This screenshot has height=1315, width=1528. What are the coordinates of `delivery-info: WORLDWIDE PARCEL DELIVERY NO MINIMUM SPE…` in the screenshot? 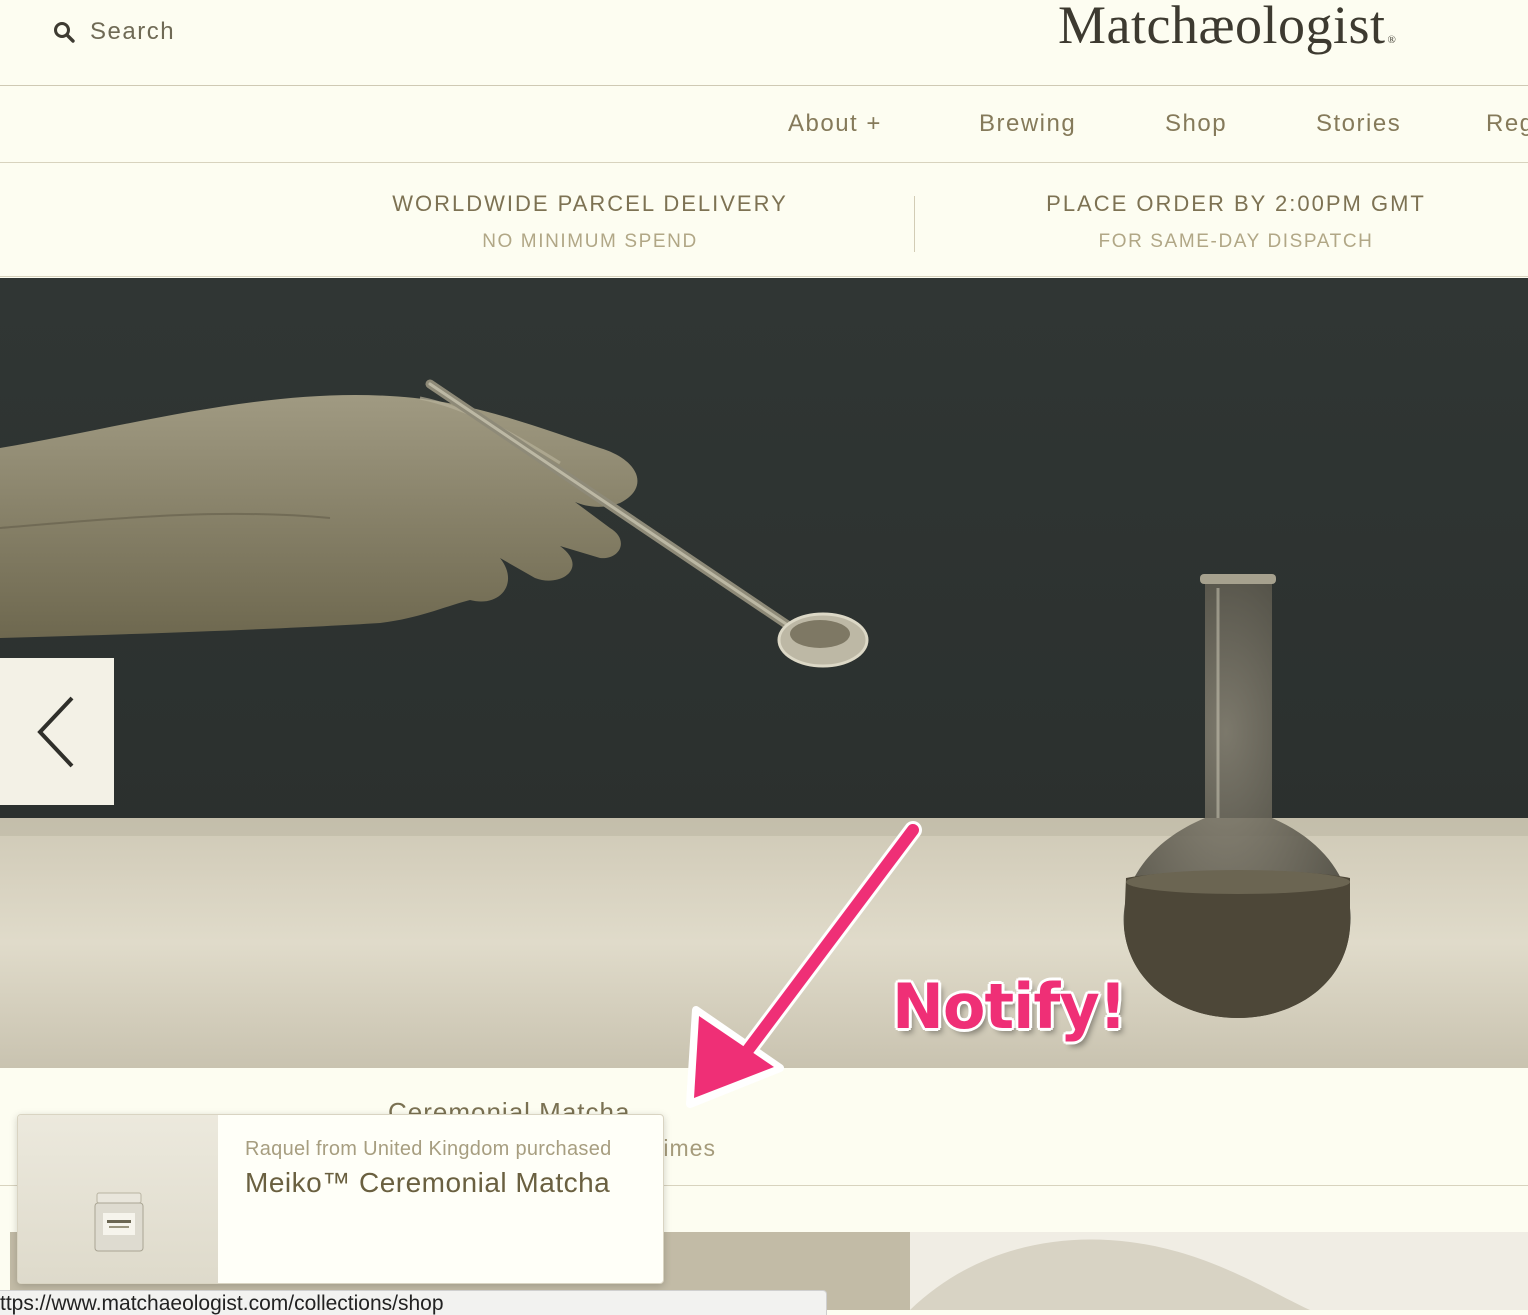 It's located at (590, 222).